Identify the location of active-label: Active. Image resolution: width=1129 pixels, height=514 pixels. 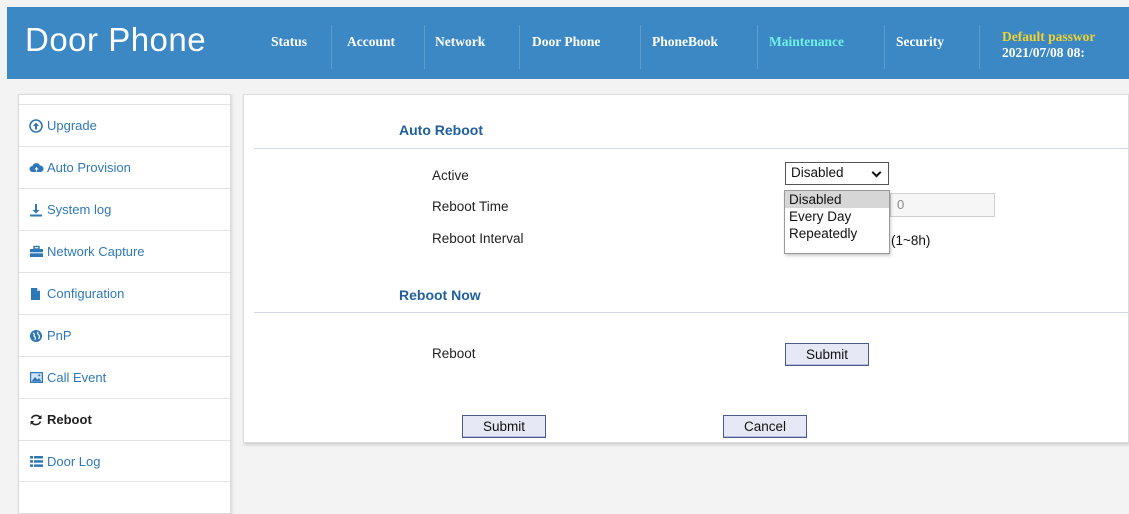
(450, 175).